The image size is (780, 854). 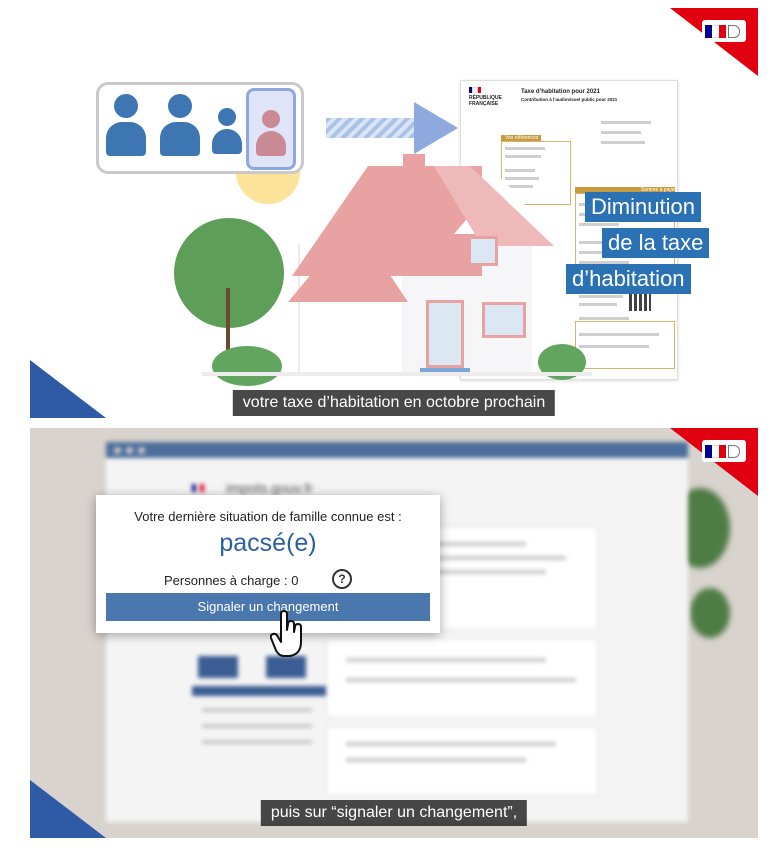 What do you see at coordinates (268, 607) in the screenshot?
I see `signal-change-button: Signaler un changement` at bounding box center [268, 607].